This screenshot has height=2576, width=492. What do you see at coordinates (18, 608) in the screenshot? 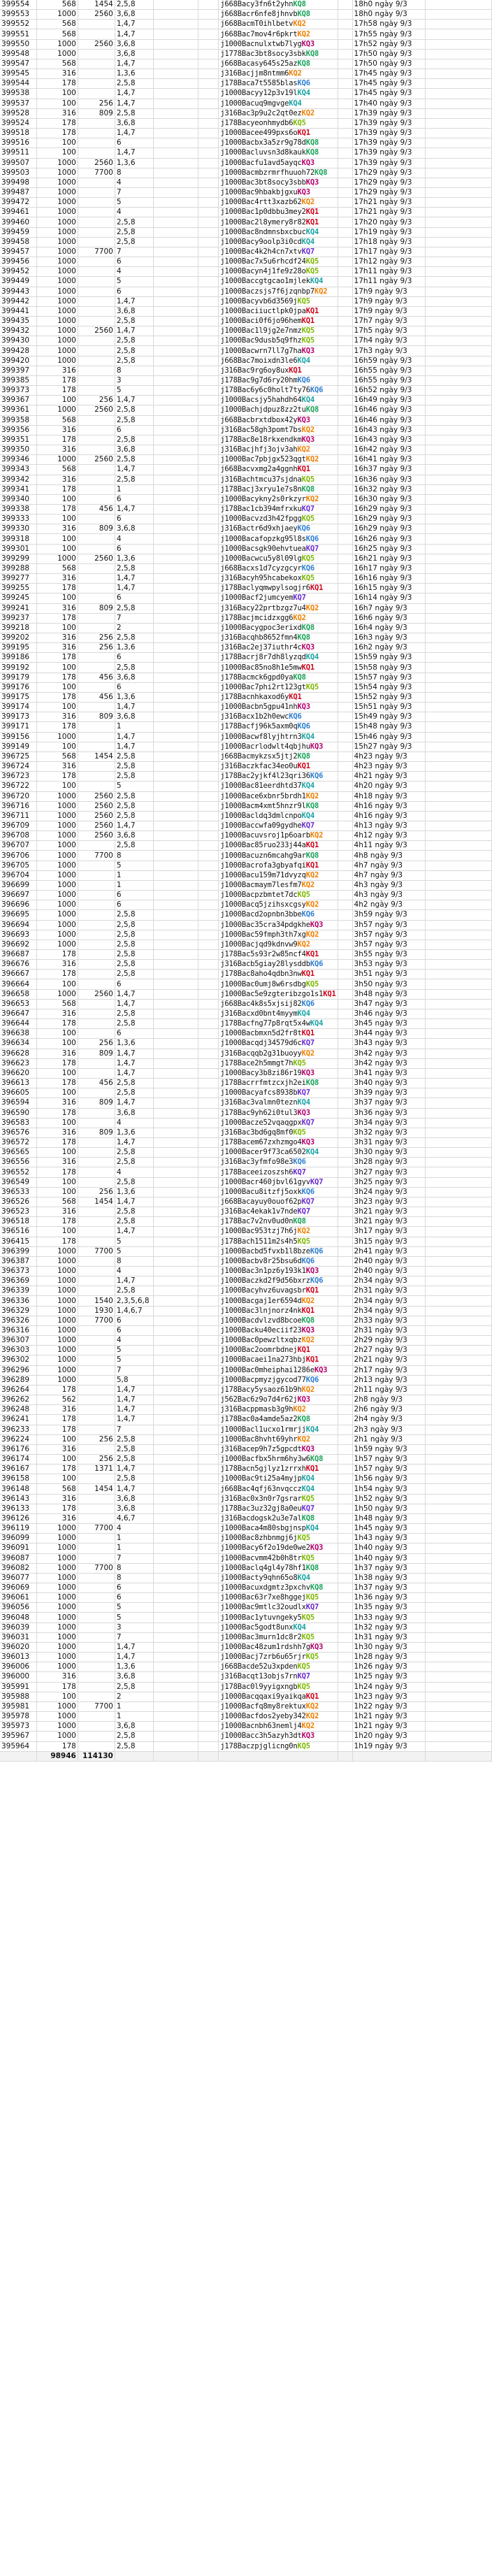
I see `cell-id: 399241` at bounding box center [18, 608].